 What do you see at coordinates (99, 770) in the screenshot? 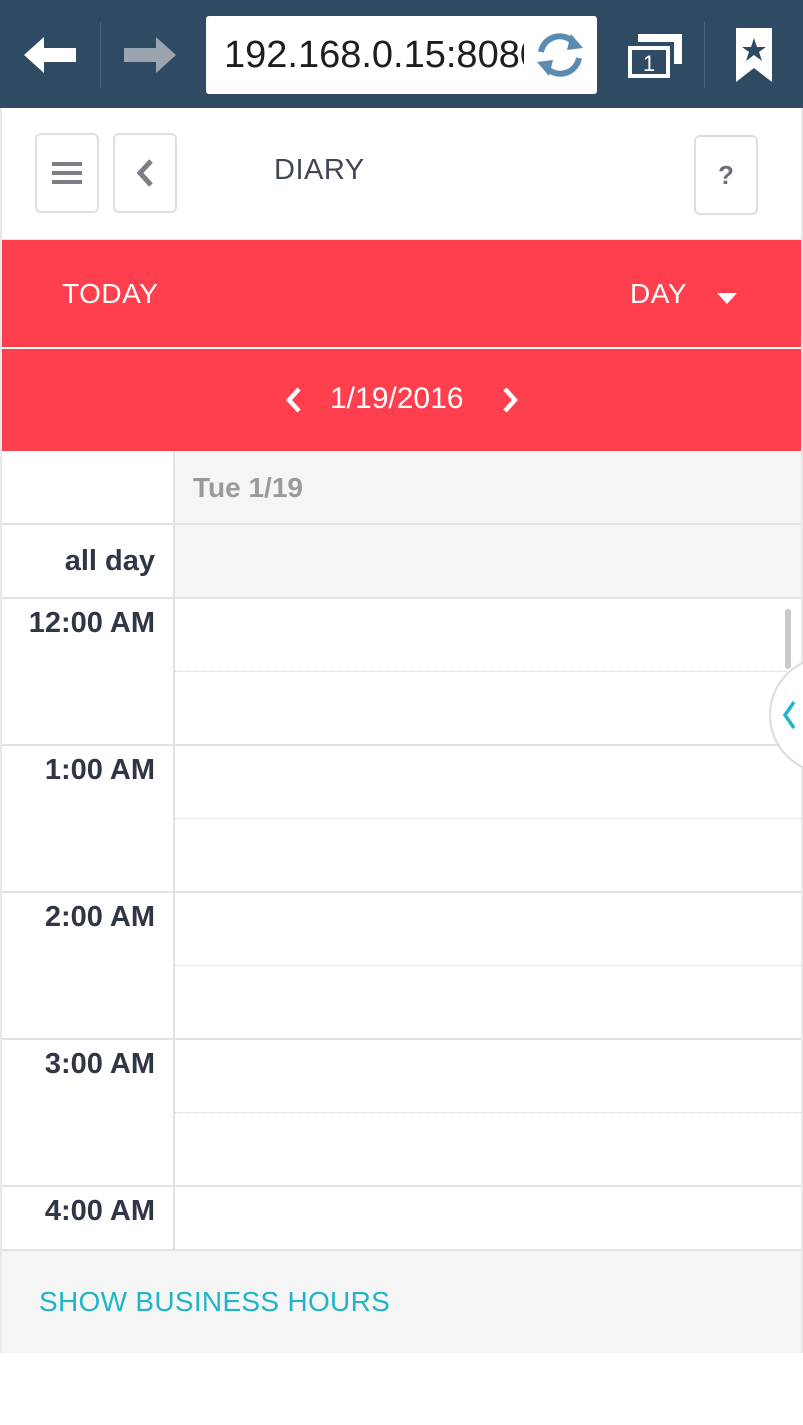
I see `hour-label: 1:00 AM` at bounding box center [99, 770].